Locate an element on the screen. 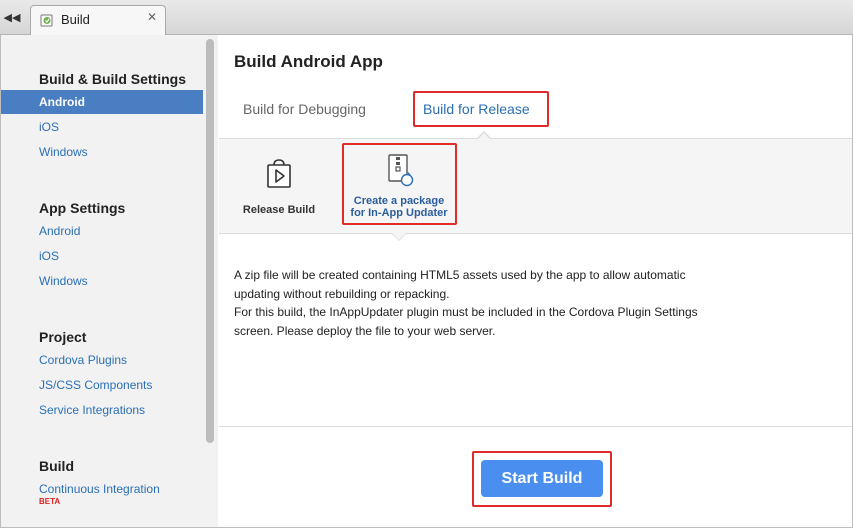  footer-bar: Start Build is located at coordinates (535, 476).